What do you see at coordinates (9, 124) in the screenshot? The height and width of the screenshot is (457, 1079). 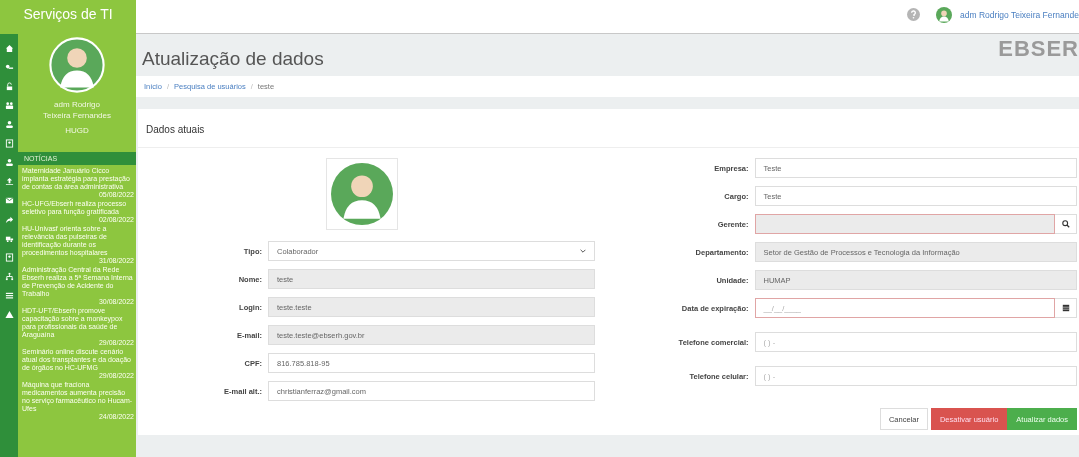 I see `nav-user-icon` at bounding box center [9, 124].